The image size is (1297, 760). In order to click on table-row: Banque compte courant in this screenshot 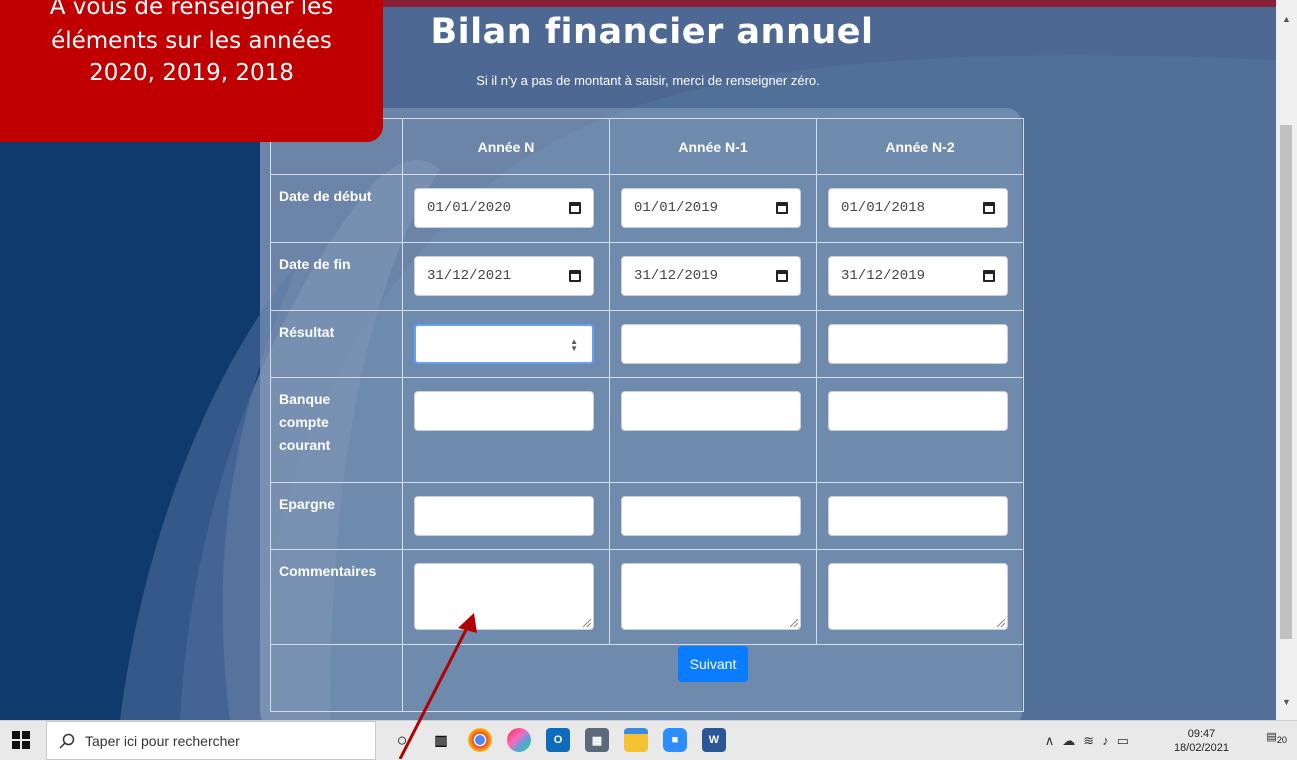, I will do `click(647, 430)`.